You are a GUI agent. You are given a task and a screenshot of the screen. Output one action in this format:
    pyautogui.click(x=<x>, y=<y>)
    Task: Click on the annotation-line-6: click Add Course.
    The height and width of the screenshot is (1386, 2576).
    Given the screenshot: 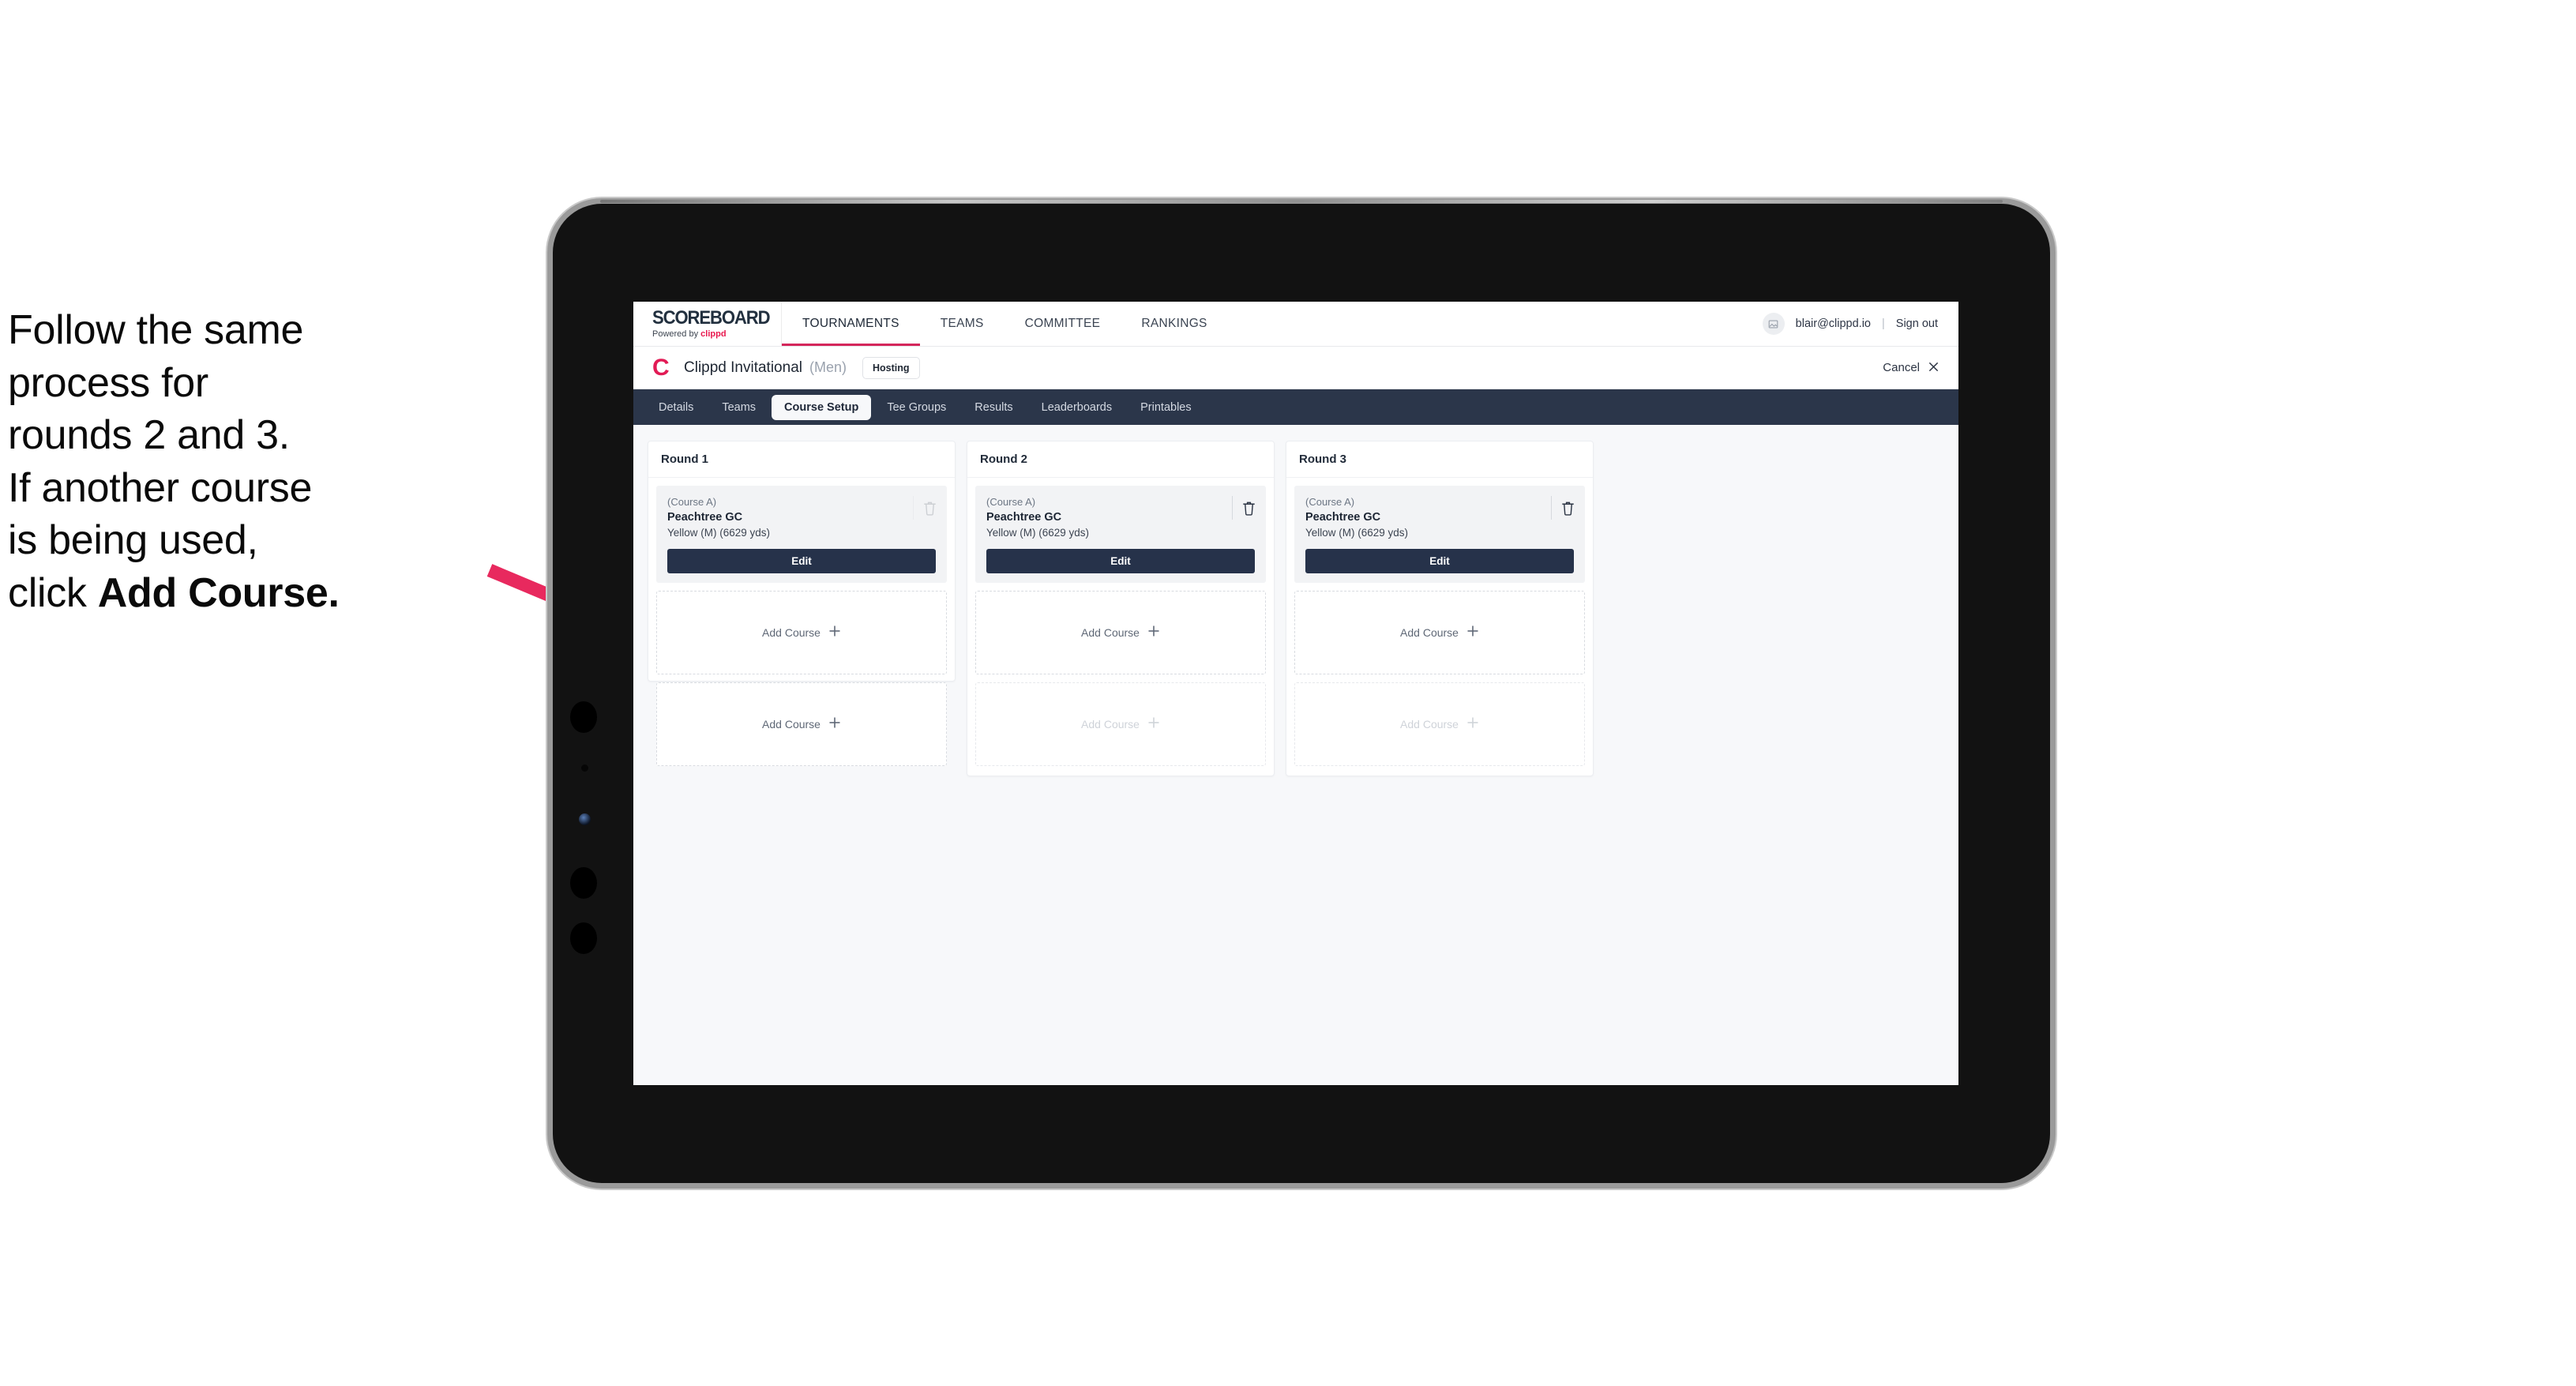 What is the action you would take?
    pyautogui.click(x=260, y=593)
    